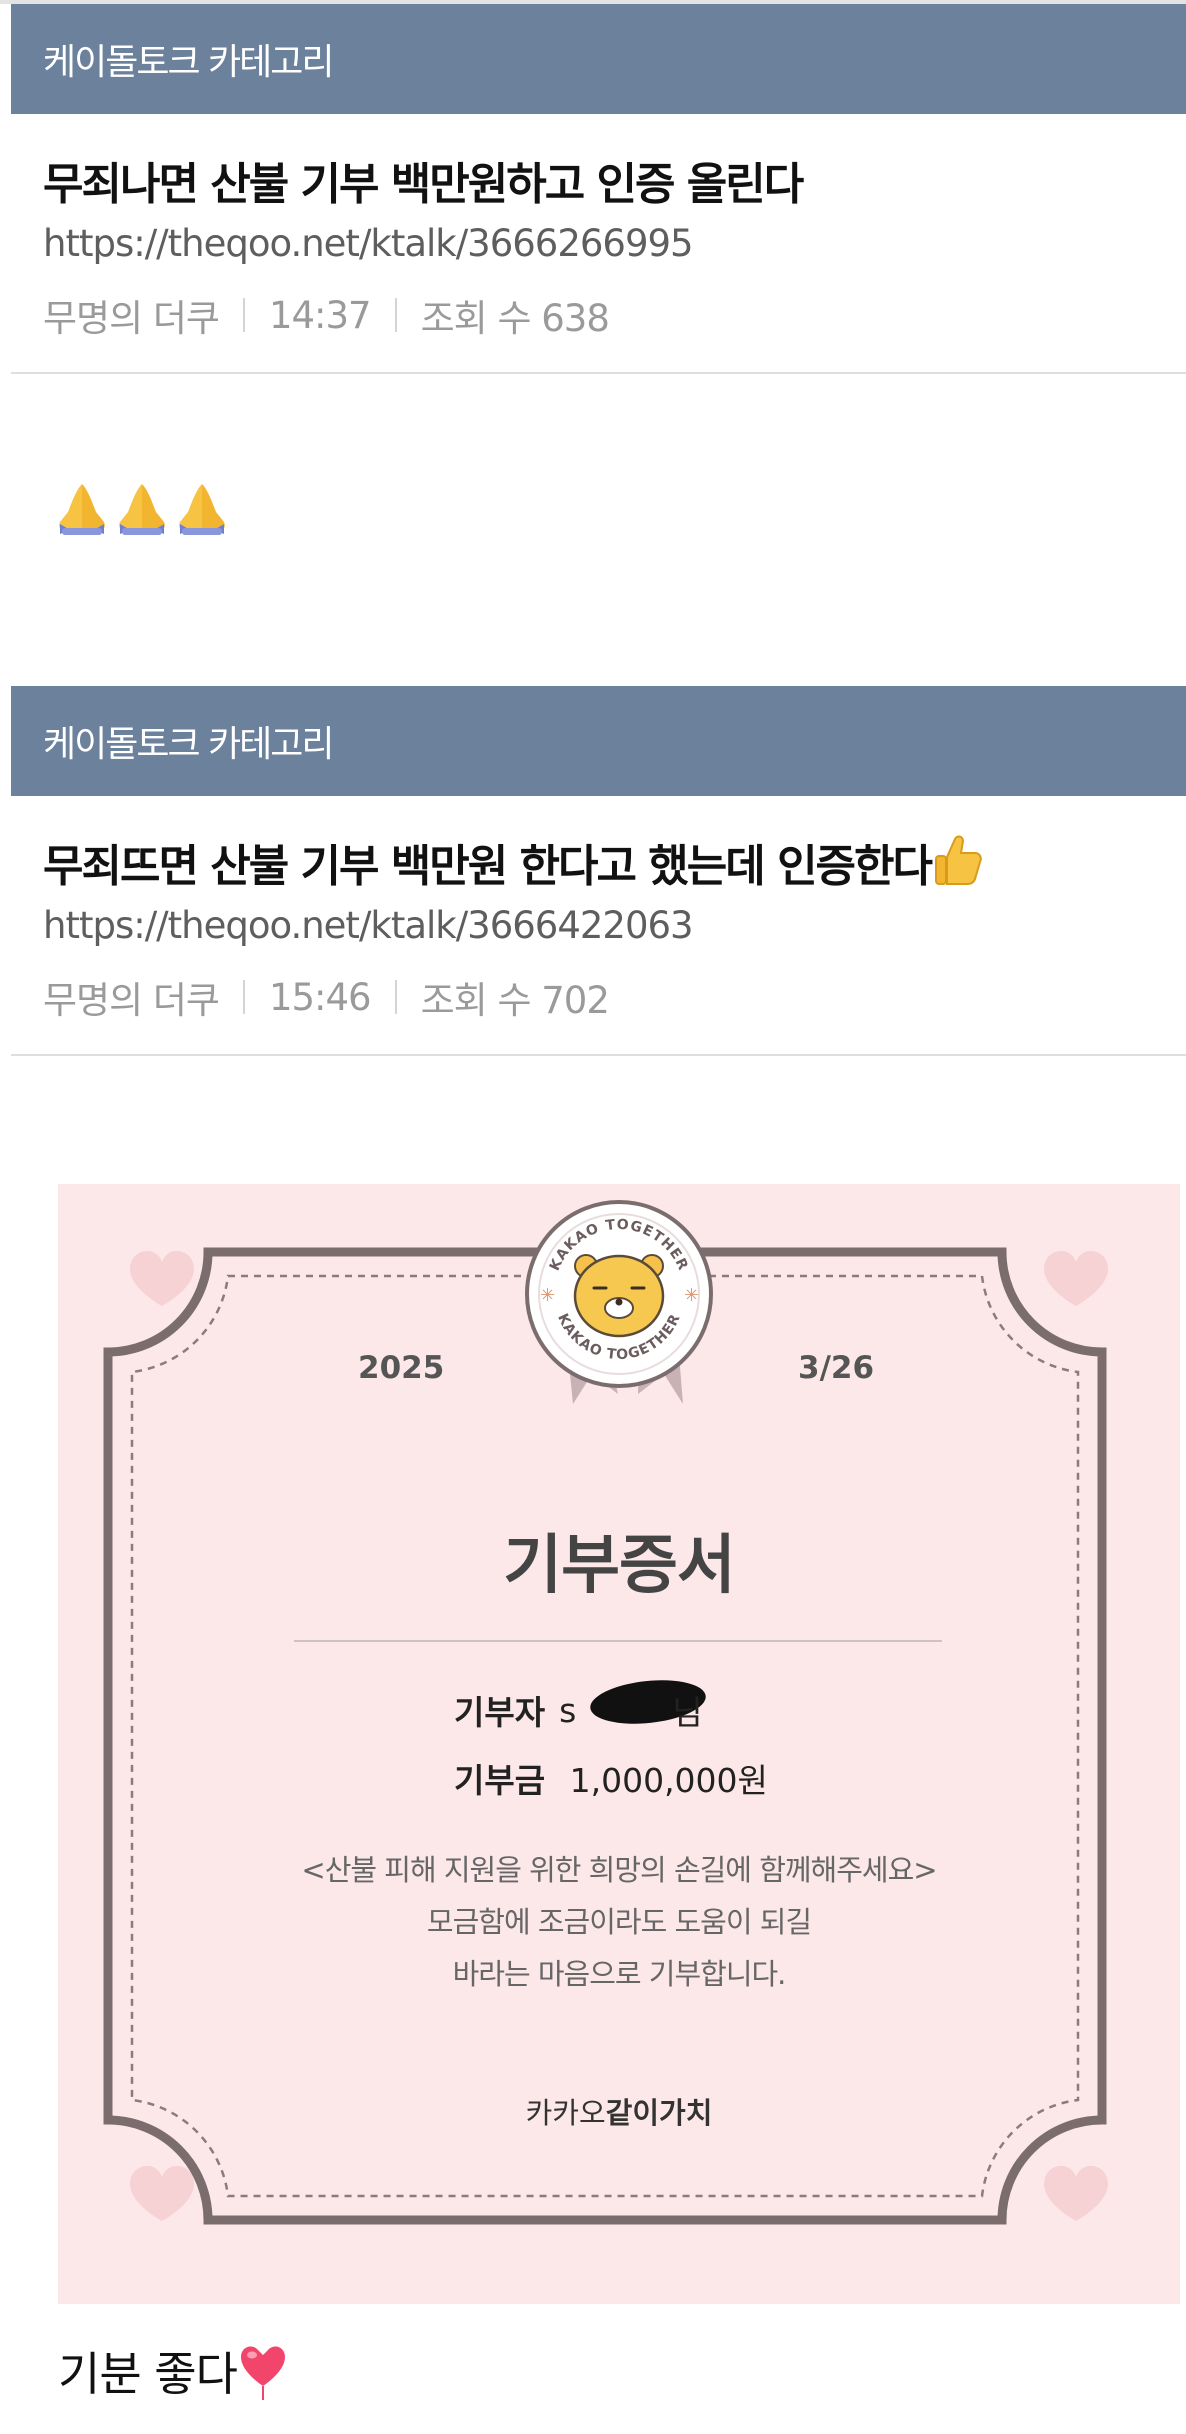 Image resolution: width=1186 pixels, height=2434 pixels. Describe the element at coordinates (619, 1870) in the screenshot. I see `message-line: <산불 피해 지원을 위한 희망의 손길에 함께해주세요>` at that location.